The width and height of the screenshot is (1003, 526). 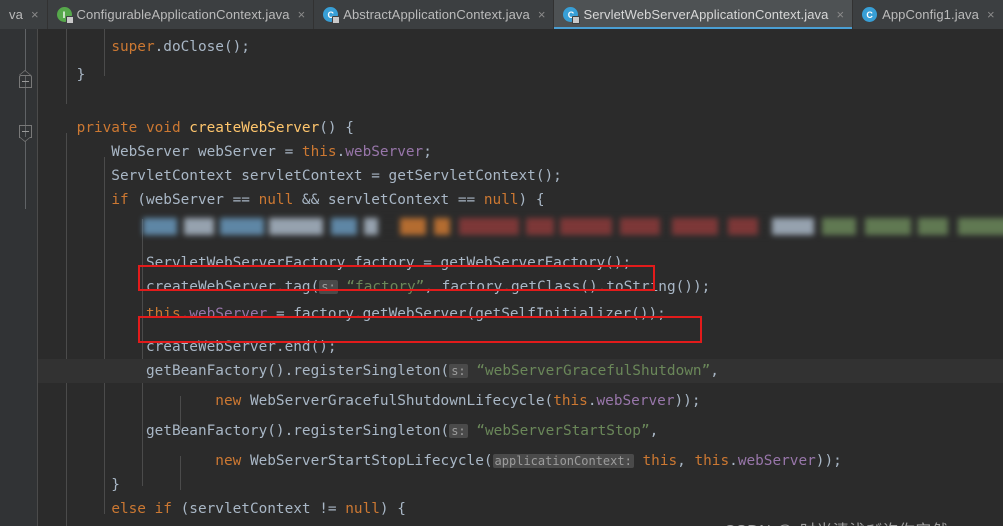 I want to click on code-token: ));, so click(x=828, y=461).